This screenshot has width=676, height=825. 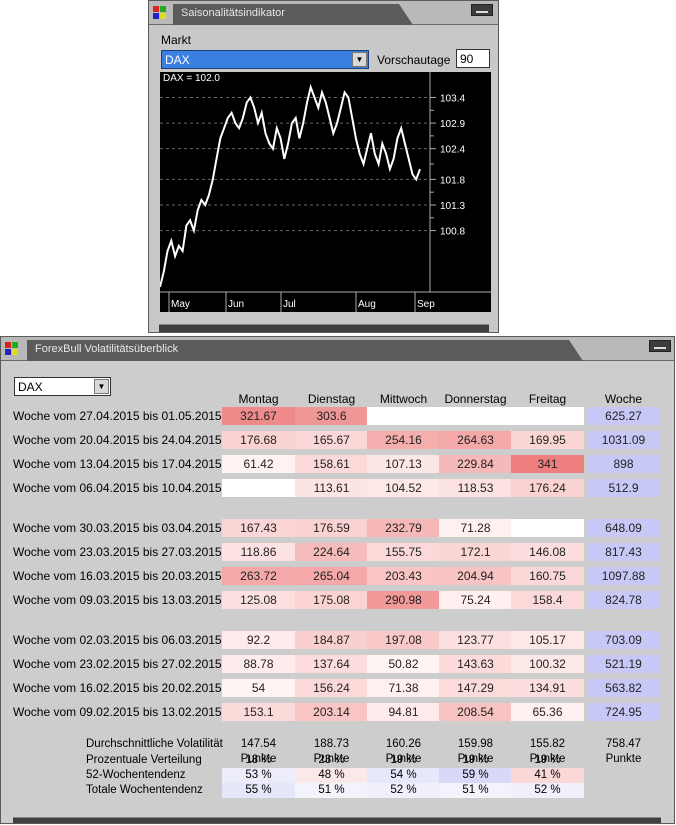 What do you see at coordinates (403, 664) in the screenshot?
I see `volatility-cell: 50.82` at bounding box center [403, 664].